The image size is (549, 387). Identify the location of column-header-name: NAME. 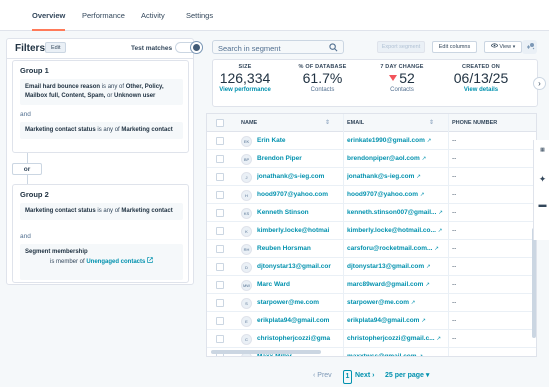
(249, 123).